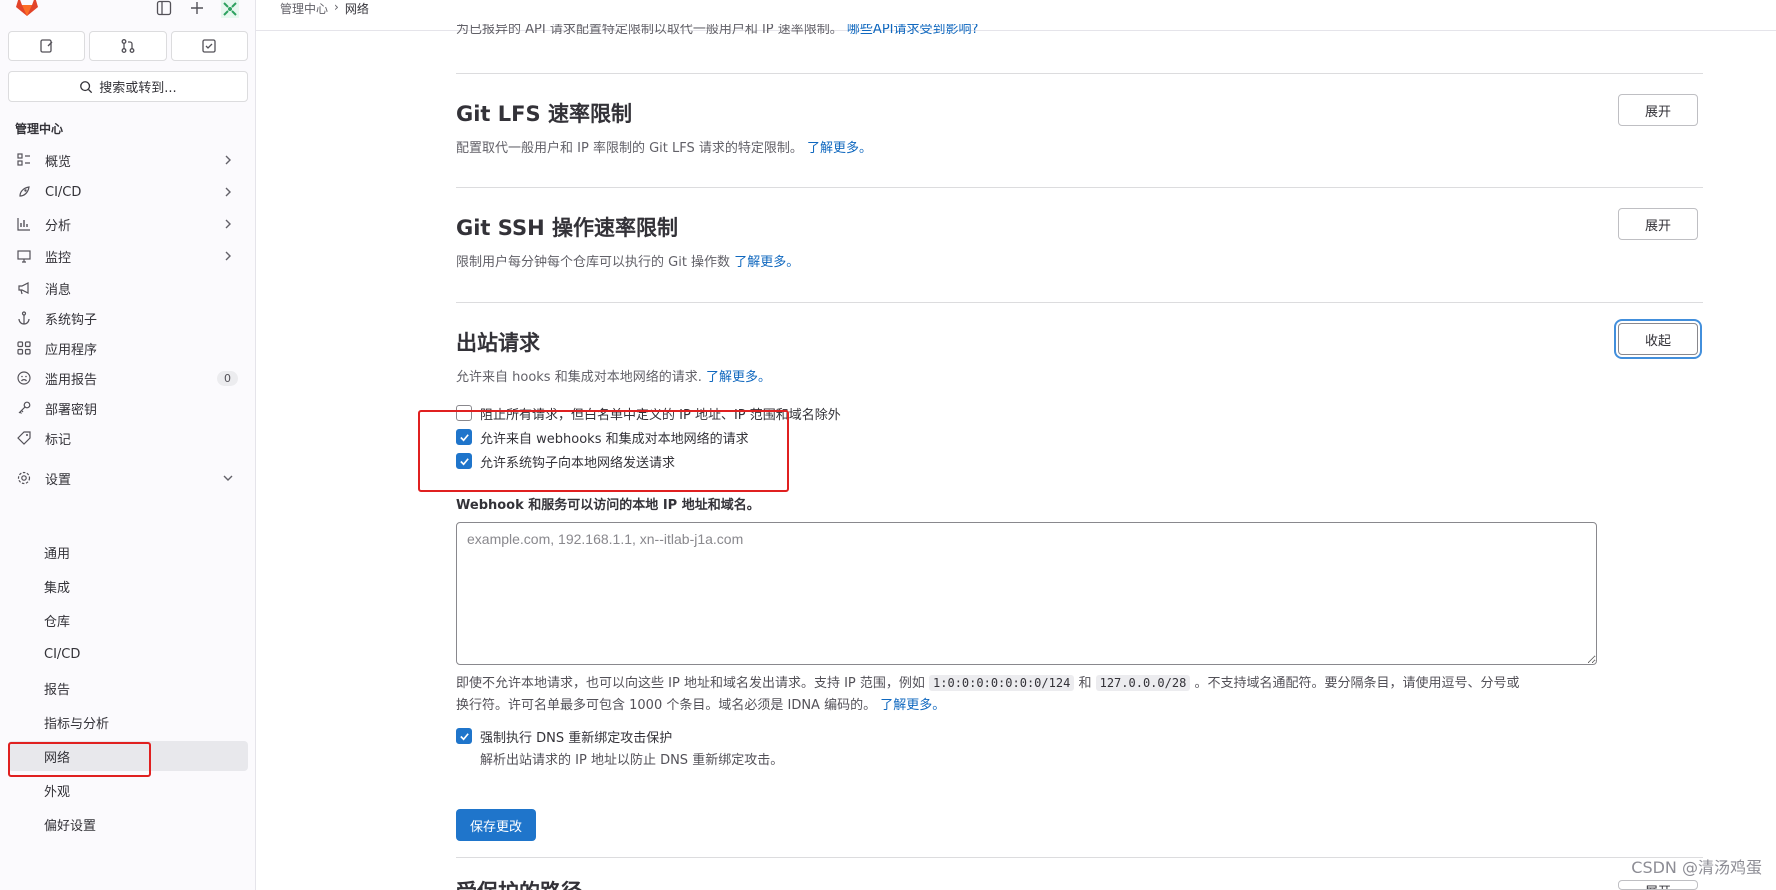 The width and height of the screenshot is (1776, 890). What do you see at coordinates (128, 288) in the screenshot?
I see `sidebar-item-messages: 消息` at bounding box center [128, 288].